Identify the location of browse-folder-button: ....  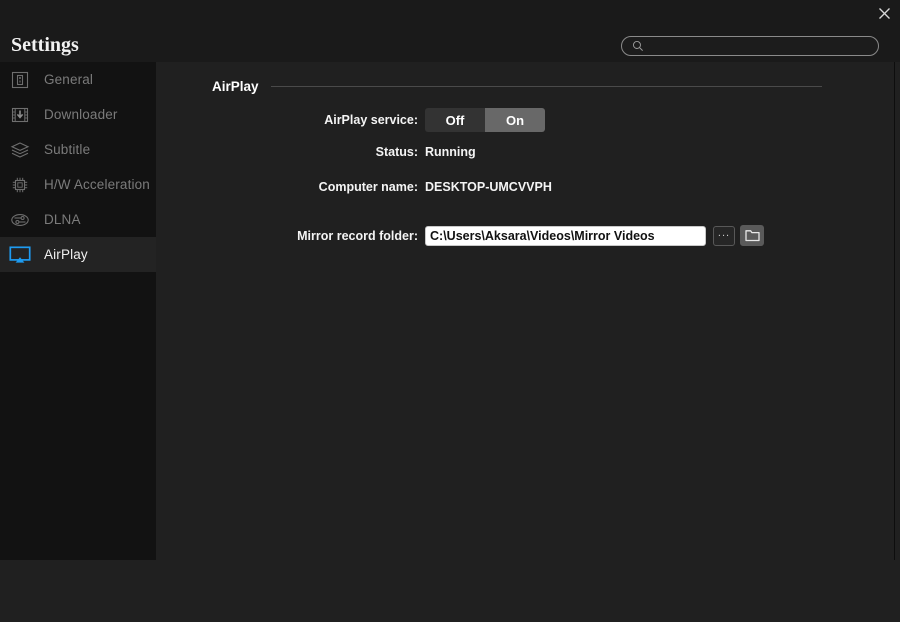
(724, 235).